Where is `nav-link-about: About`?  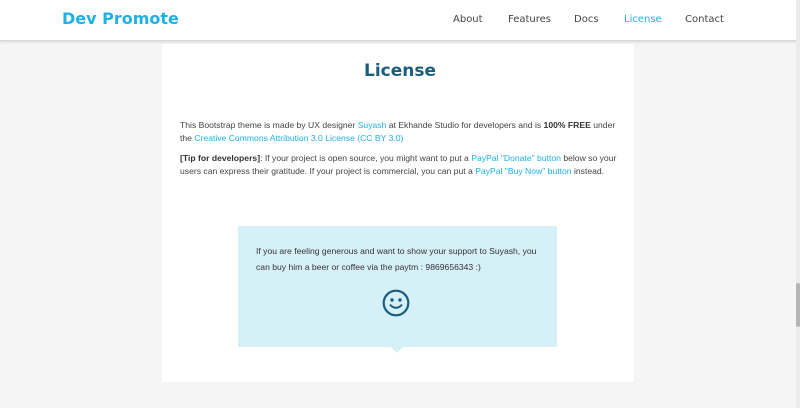 nav-link-about: About is located at coordinates (468, 19).